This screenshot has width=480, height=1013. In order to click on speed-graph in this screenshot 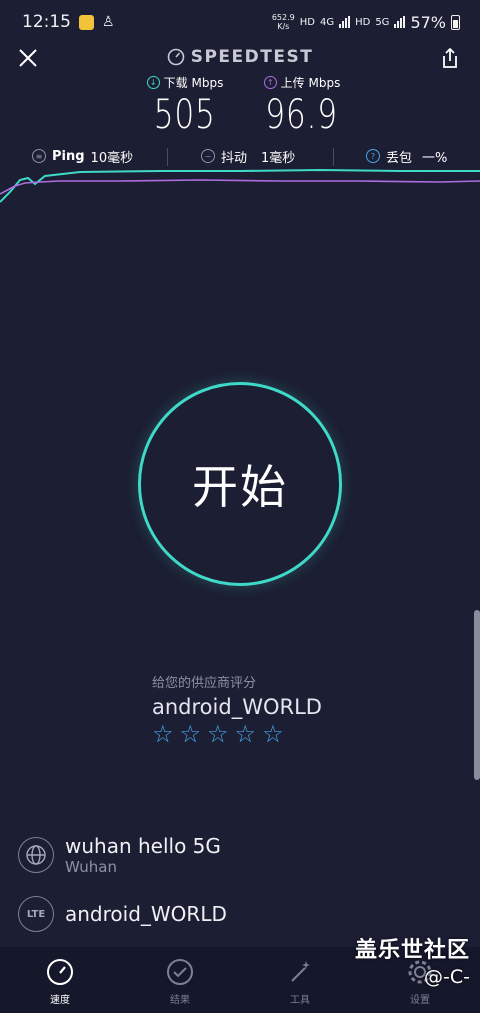, I will do `click(240, 185)`.